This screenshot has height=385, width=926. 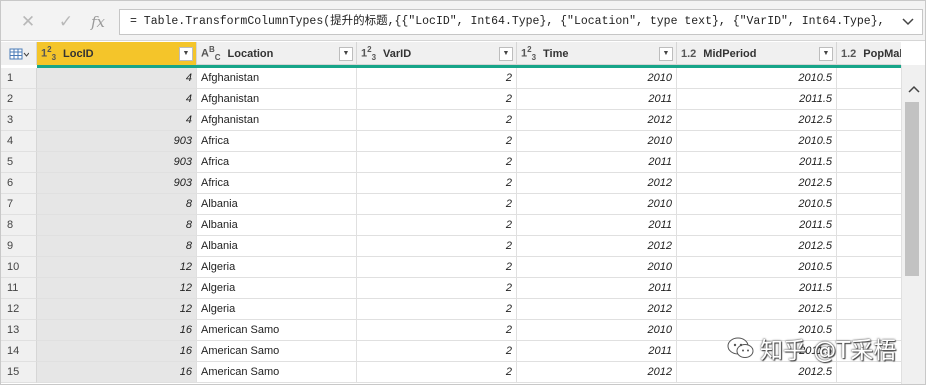 What do you see at coordinates (451, 99) in the screenshot?
I see `table-row: 2 4 Afghanistan 2 2011 2011.5` at bounding box center [451, 99].